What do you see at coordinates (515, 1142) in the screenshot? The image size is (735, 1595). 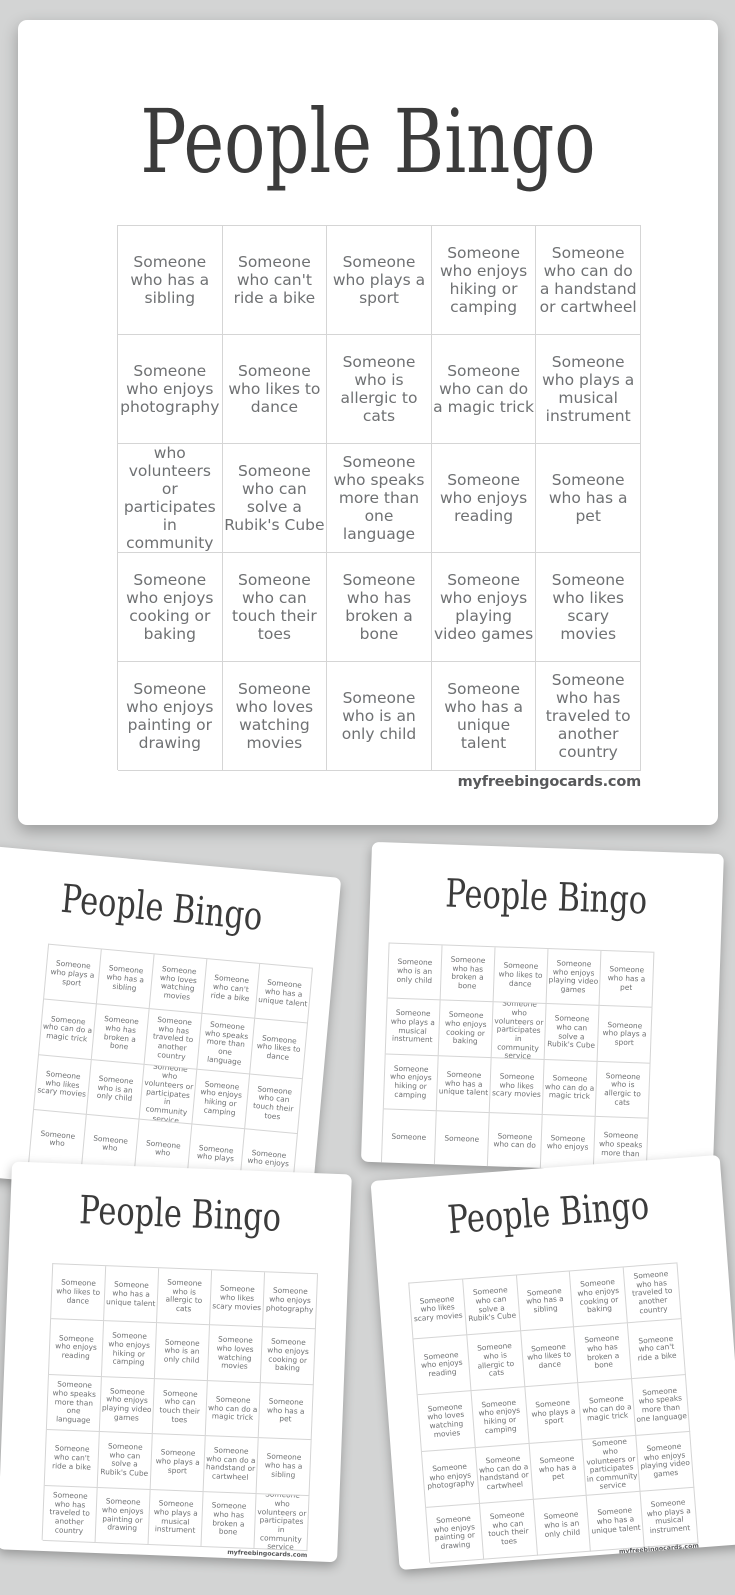 I see `bingo-cell: Someone who can do` at bounding box center [515, 1142].